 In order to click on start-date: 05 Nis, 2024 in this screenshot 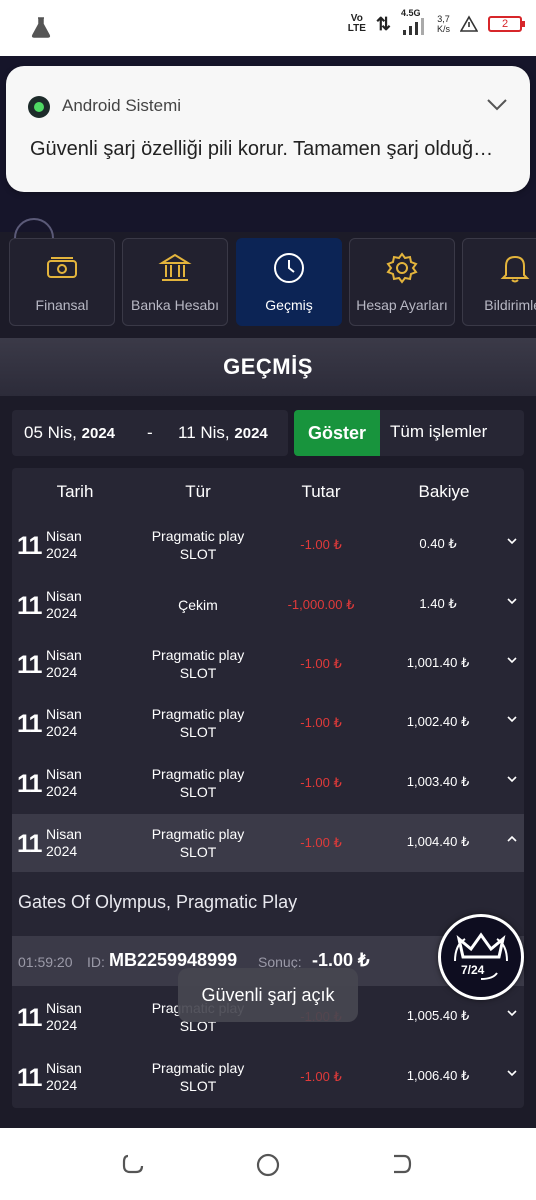, I will do `click(69, 433)`.